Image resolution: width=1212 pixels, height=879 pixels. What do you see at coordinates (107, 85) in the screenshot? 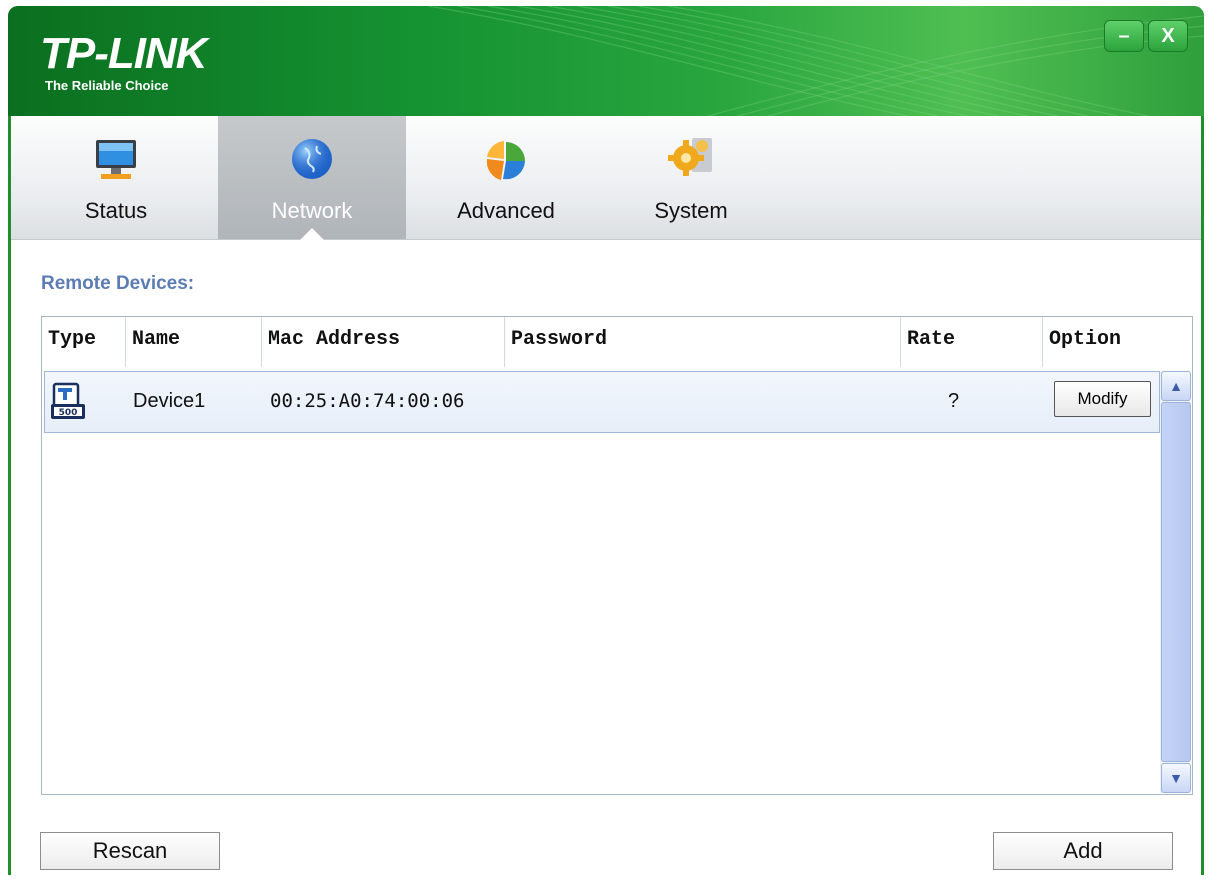
I see `brand-tagline: The Reliable Choice` at bounding box center [107, 85].